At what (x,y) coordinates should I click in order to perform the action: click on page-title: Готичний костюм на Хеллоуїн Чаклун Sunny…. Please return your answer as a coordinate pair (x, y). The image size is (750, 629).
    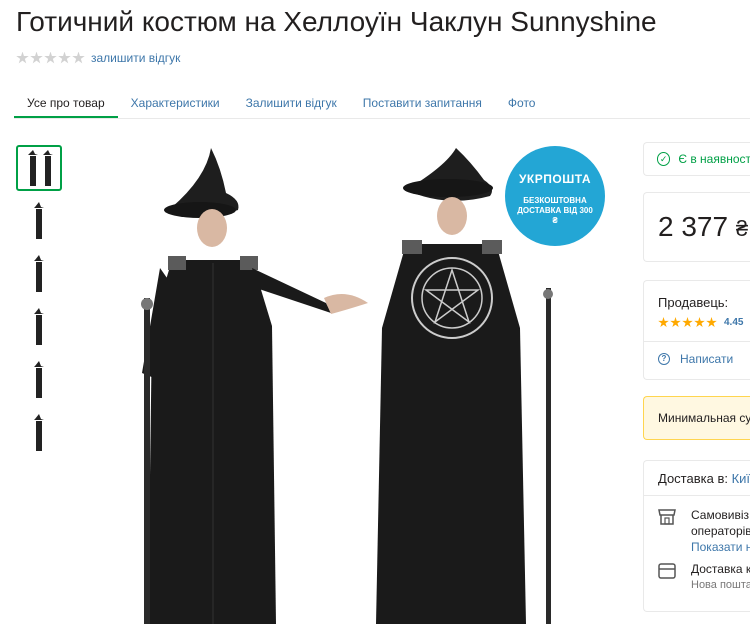
    Looking at the image, I should click on (336, 21).